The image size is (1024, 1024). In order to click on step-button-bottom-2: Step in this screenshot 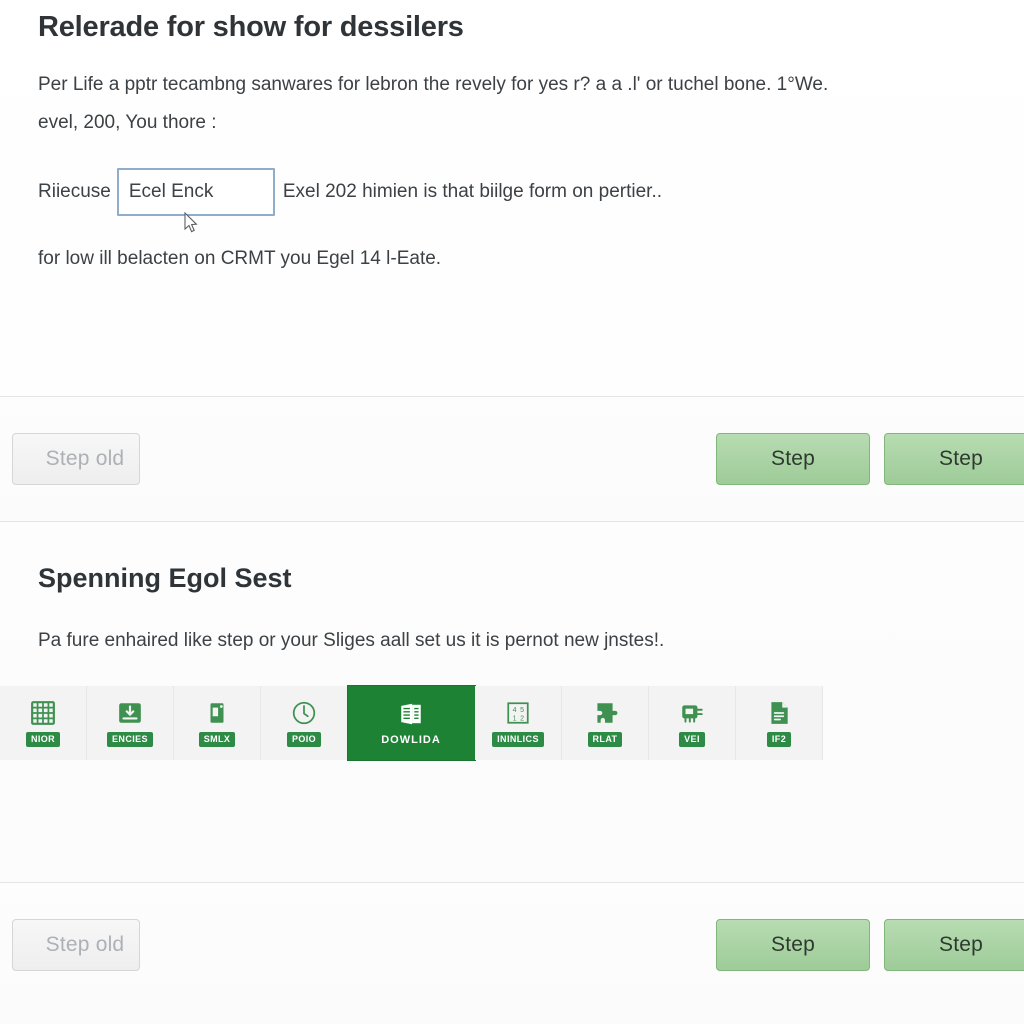, I will do `click(954, 945)`.